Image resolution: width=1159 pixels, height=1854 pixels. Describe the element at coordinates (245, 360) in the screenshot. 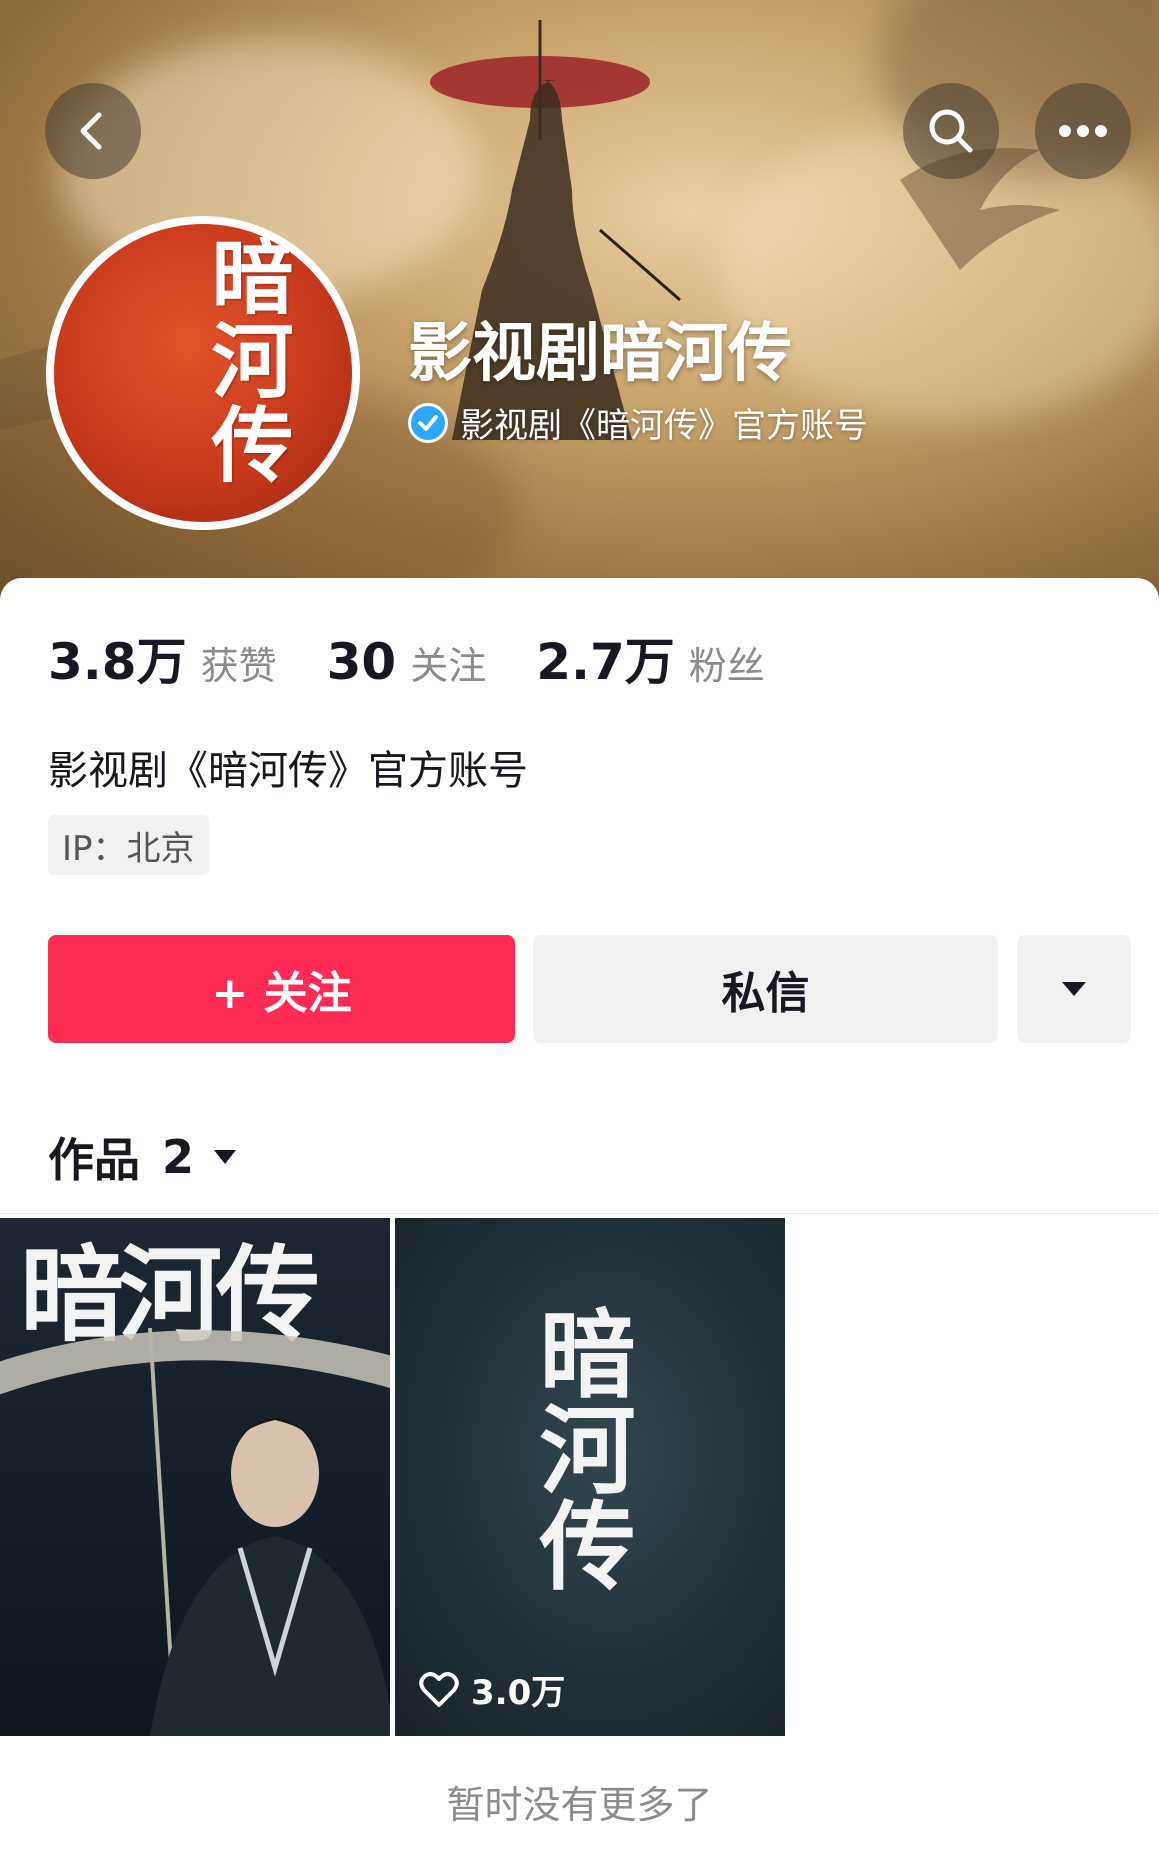

I see `avatar-title: 暗河传` at that location.